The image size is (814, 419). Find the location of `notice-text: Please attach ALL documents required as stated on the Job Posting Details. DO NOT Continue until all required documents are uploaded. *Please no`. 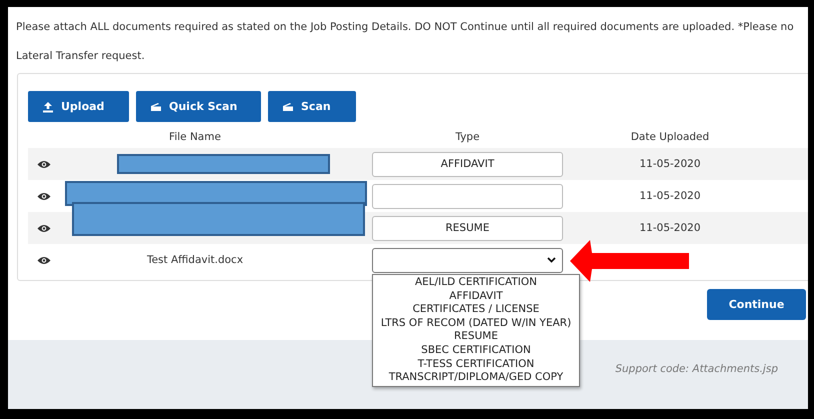

notice-text: Please attach ALL documents required as stated on the Job Posting Details. DO NOT Continue until all required documents are uploaded. *Please no is located at coordinates (405, 27).